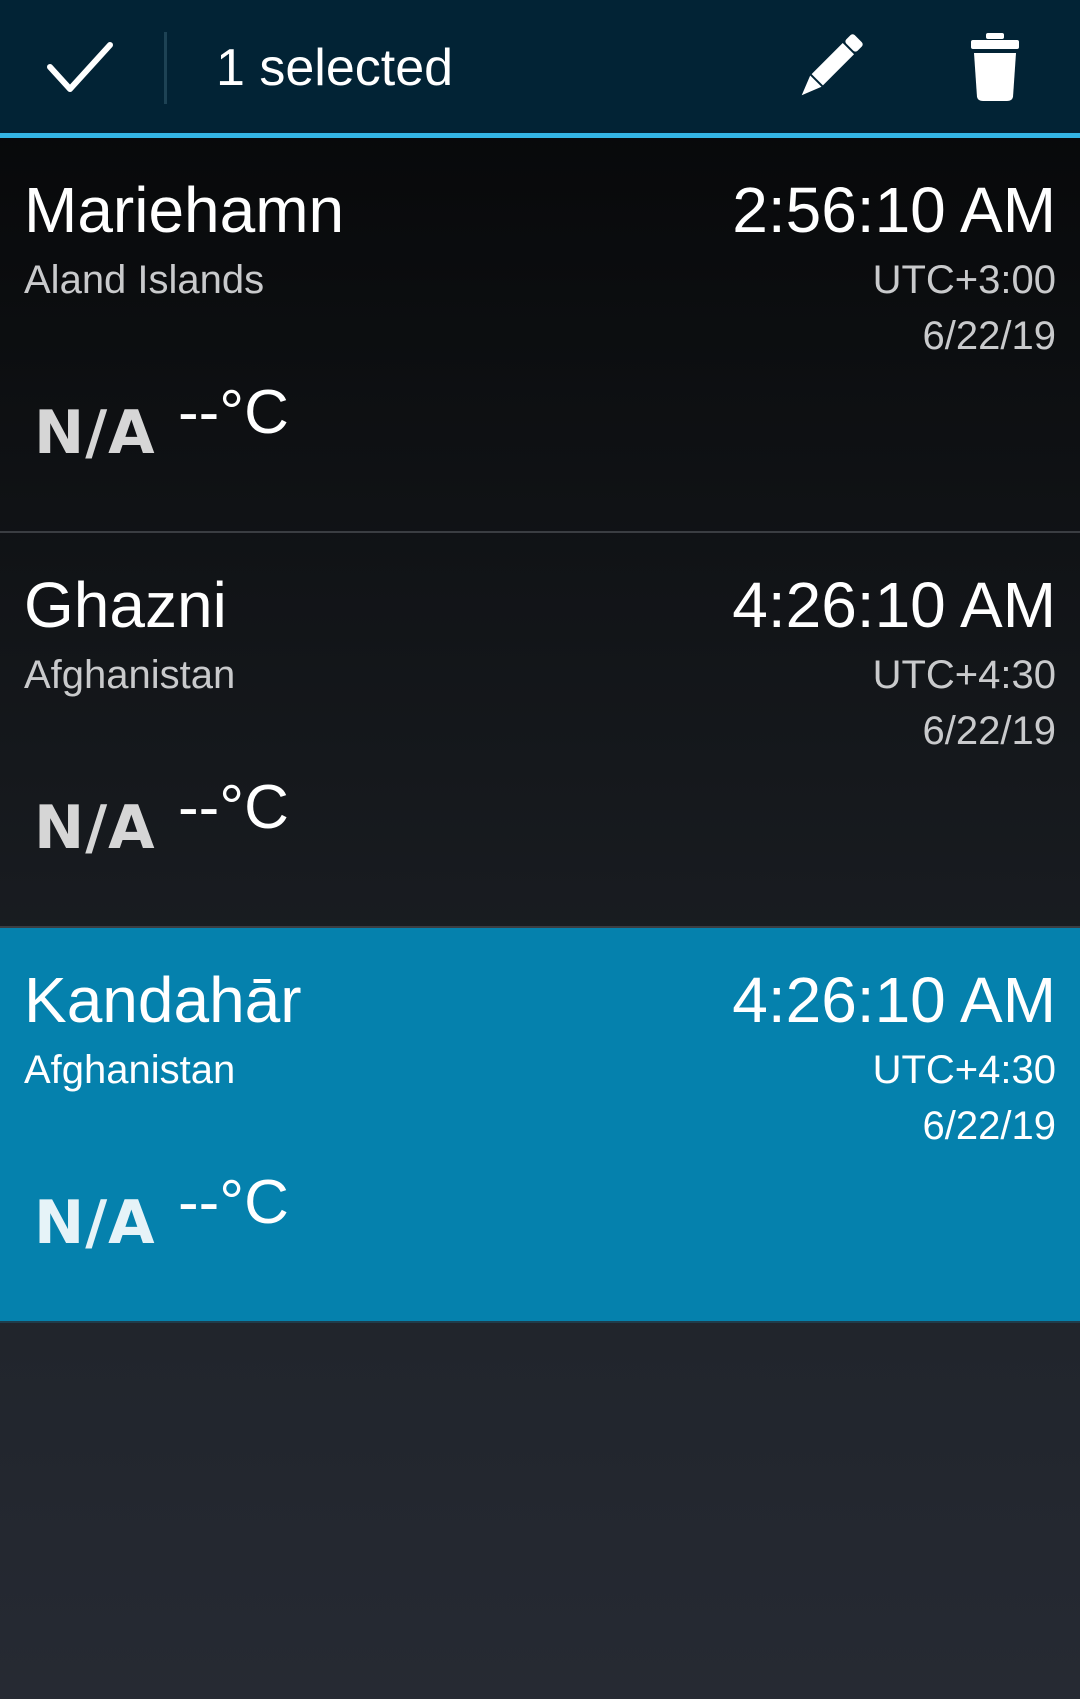  I want to click on edit-button, so click(830, 66).